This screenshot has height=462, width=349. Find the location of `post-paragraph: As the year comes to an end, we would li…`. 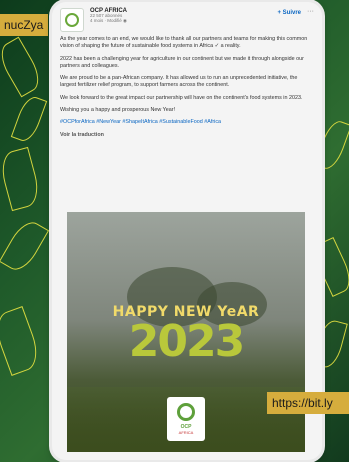

post-paragraph: As the year comes to an end, we would li… is located at coordinates (184, 43).